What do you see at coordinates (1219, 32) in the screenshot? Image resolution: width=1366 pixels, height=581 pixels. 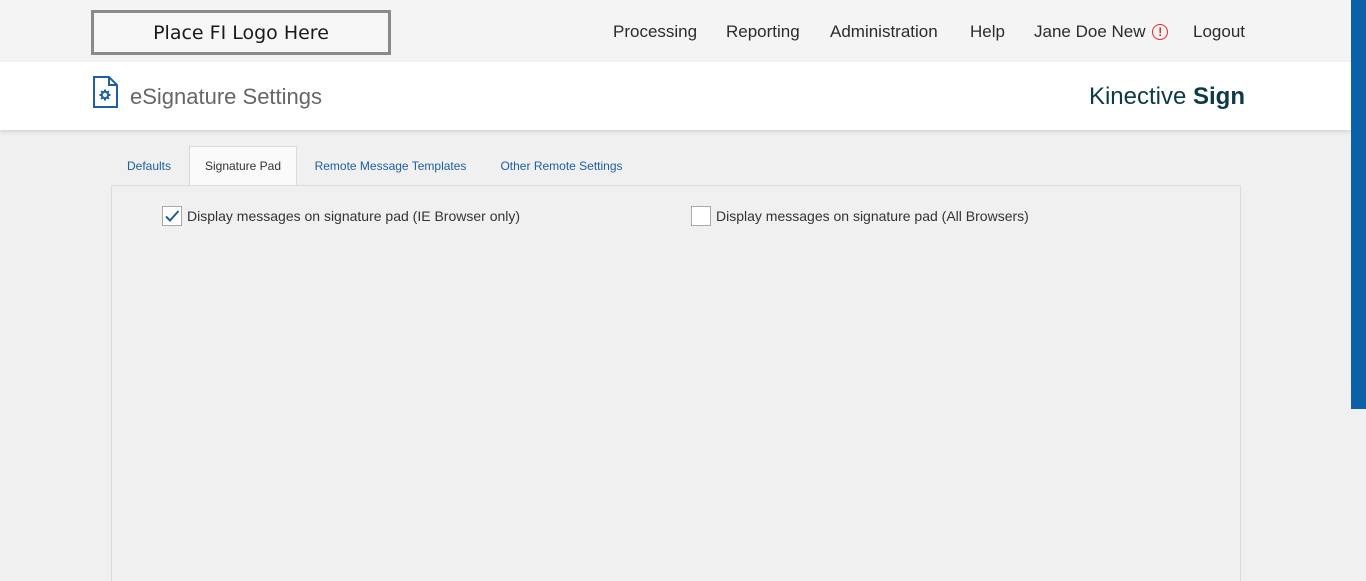 I see `nav-logout: Logout` at bounding box center [1219, 32].